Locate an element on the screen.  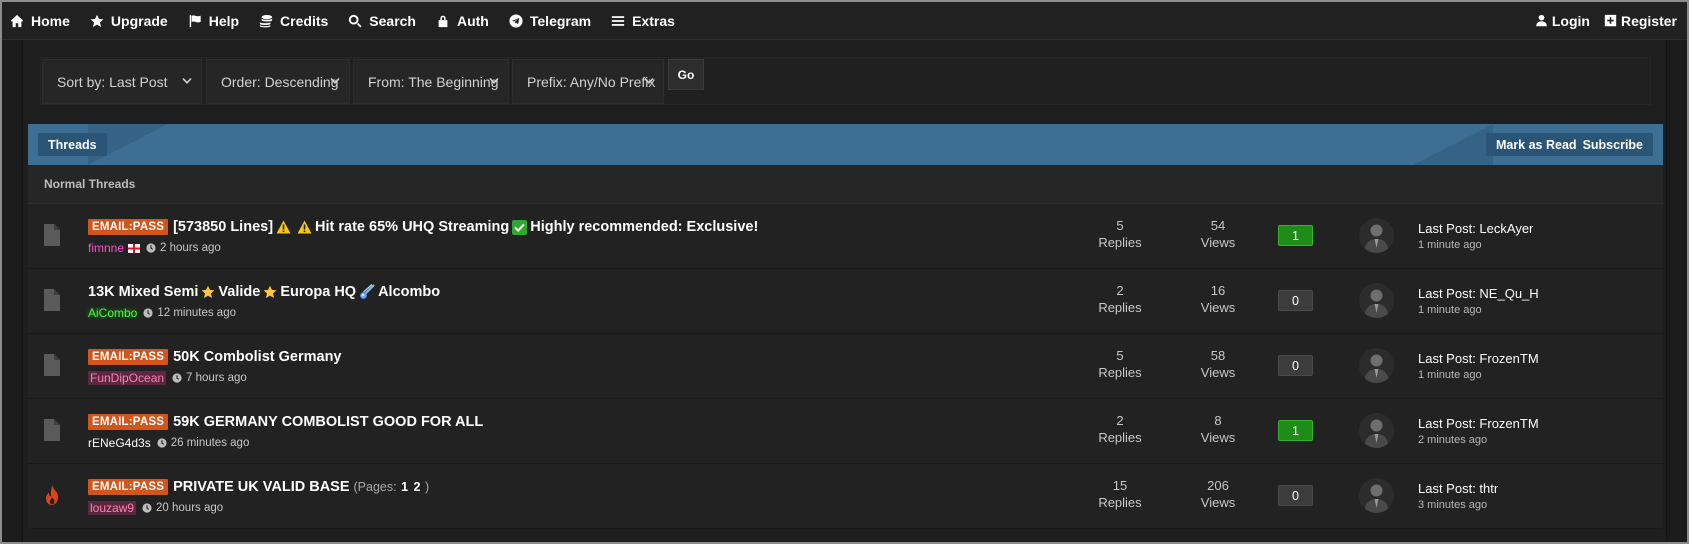
nav-credits: Credits is located at coordinates (300, 20).